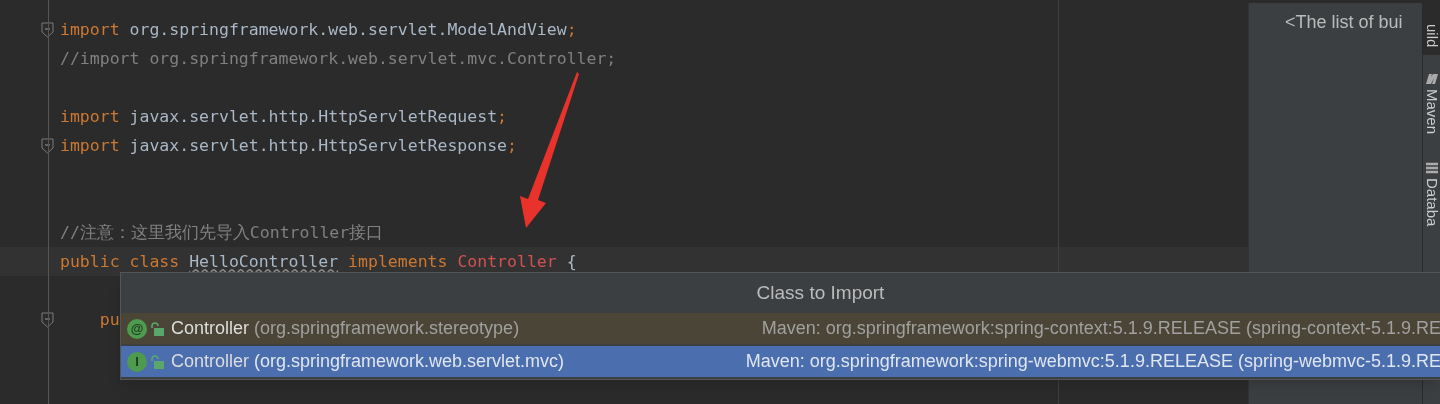 The image size is (1440, 404). Describe the element at coordinates (318, 262) in the screenshot. I see `code-line: public class HelloController implements Controller {` at that location.